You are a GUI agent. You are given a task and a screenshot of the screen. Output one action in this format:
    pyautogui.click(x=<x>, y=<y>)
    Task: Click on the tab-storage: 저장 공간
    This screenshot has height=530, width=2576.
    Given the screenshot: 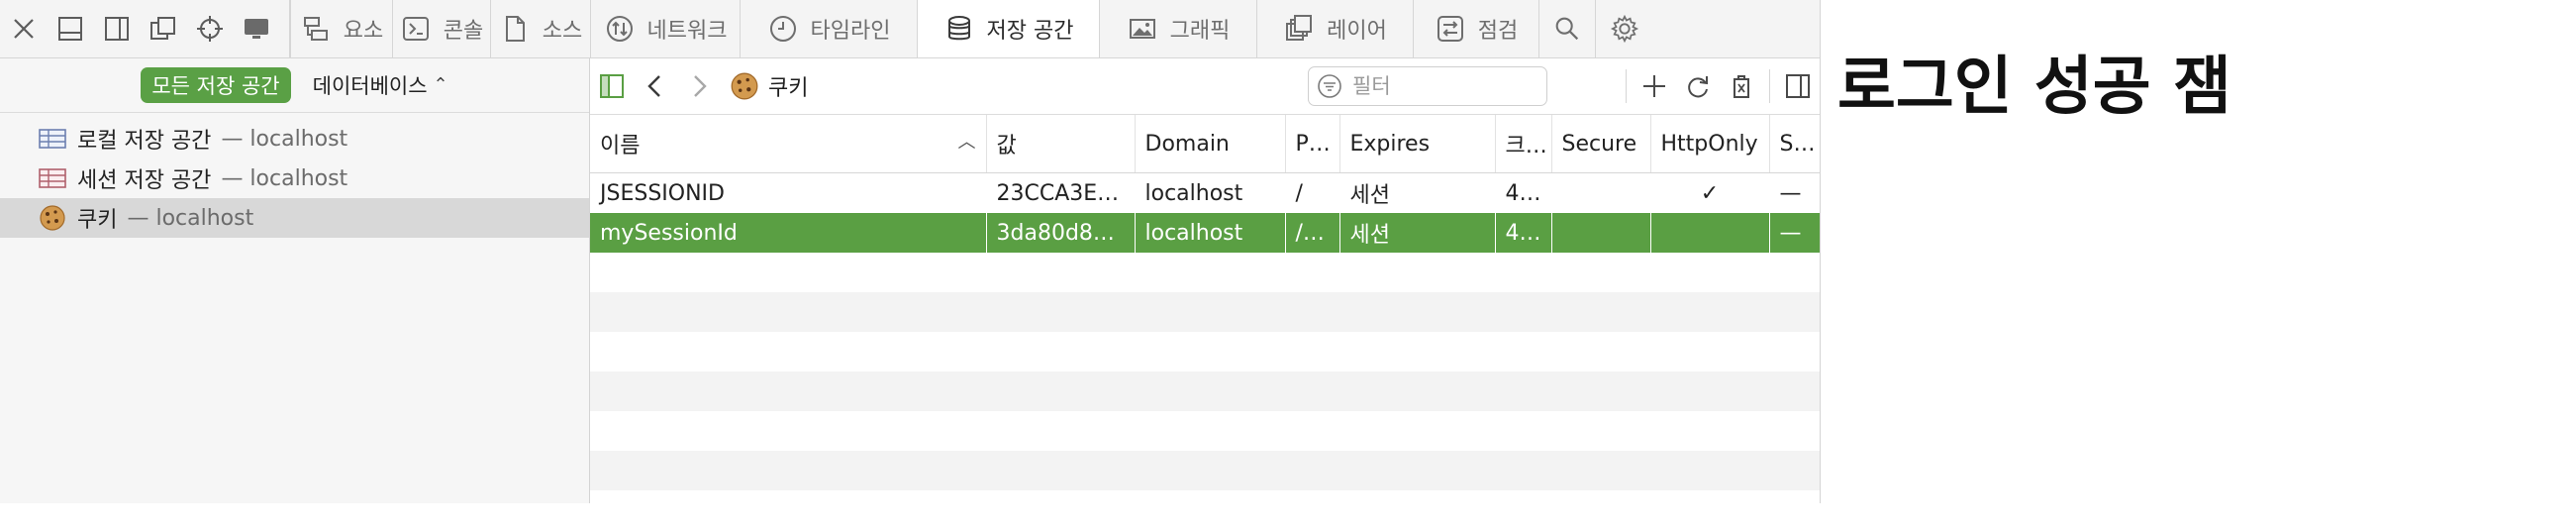 What is the action you would take?
    pyautogui.click(x=1008, y=29)
    